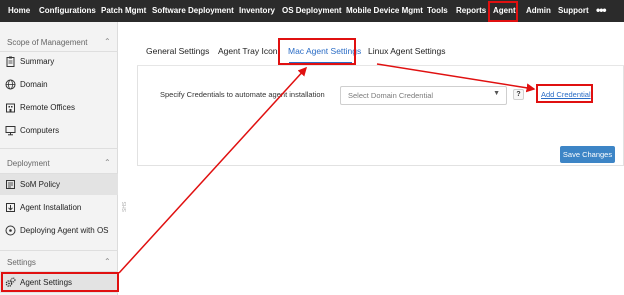  I want to click on save-changes-button: Save Changes, so click(587, 154).